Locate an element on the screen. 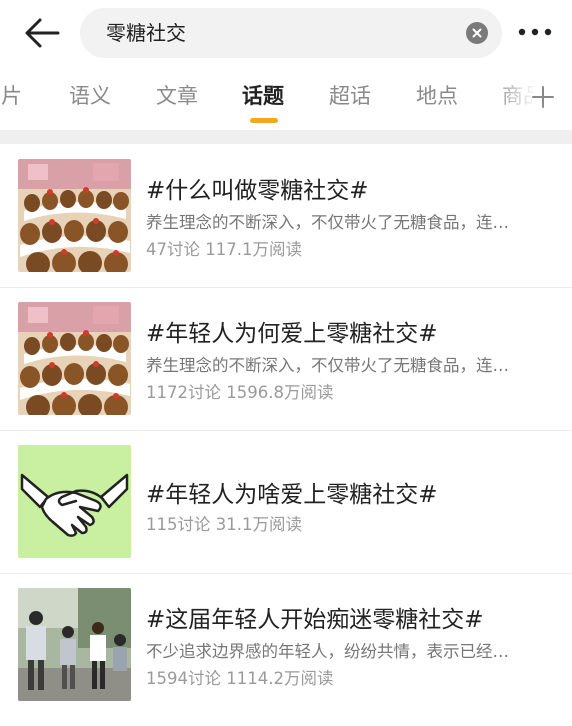 The width and height of the screenshot is (572, 726). back-arrow-icon is located at coordinates (42, 33).